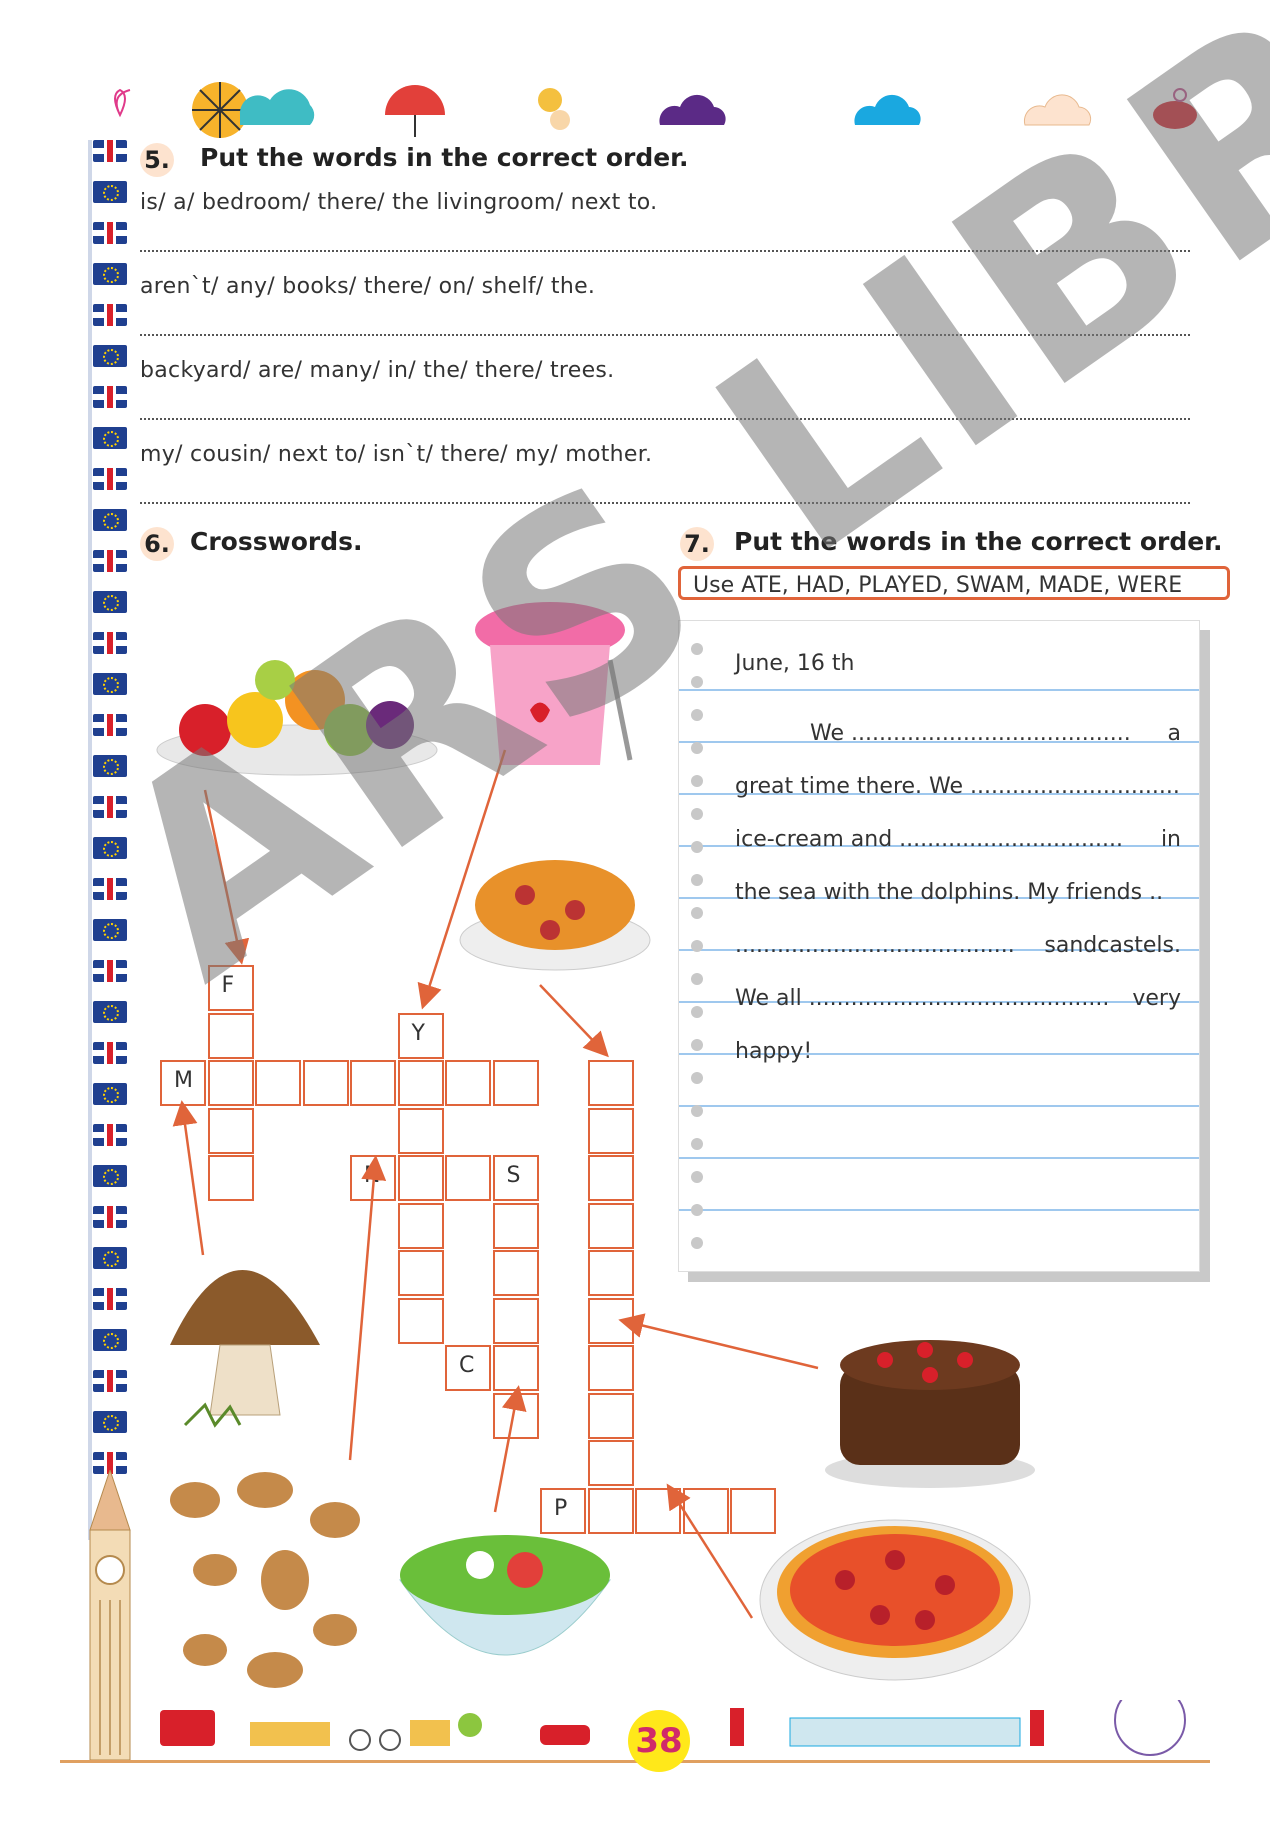 This screenshot has height=1831, width=1270. What do you see at coordinates (415, 111) in the screenshot?
I see `umbrella-icon` at bounding box center [415, 111].